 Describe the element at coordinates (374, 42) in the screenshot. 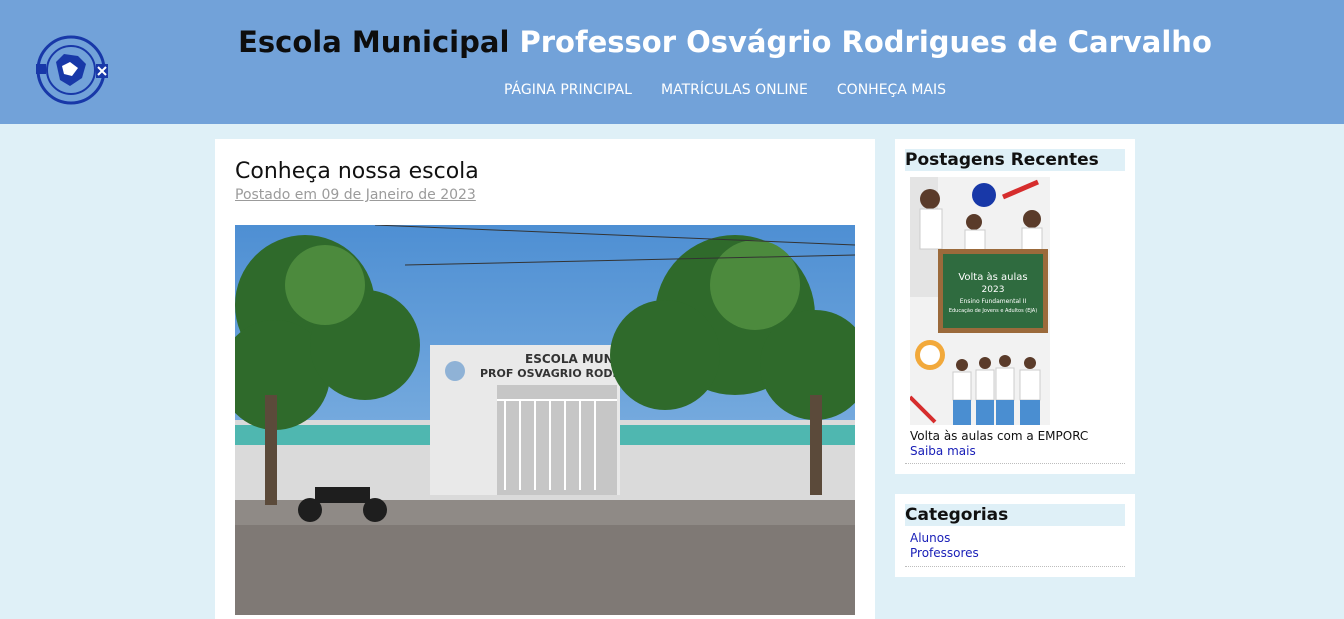

I see `site-title-part1: Escola Municipal` at that location.